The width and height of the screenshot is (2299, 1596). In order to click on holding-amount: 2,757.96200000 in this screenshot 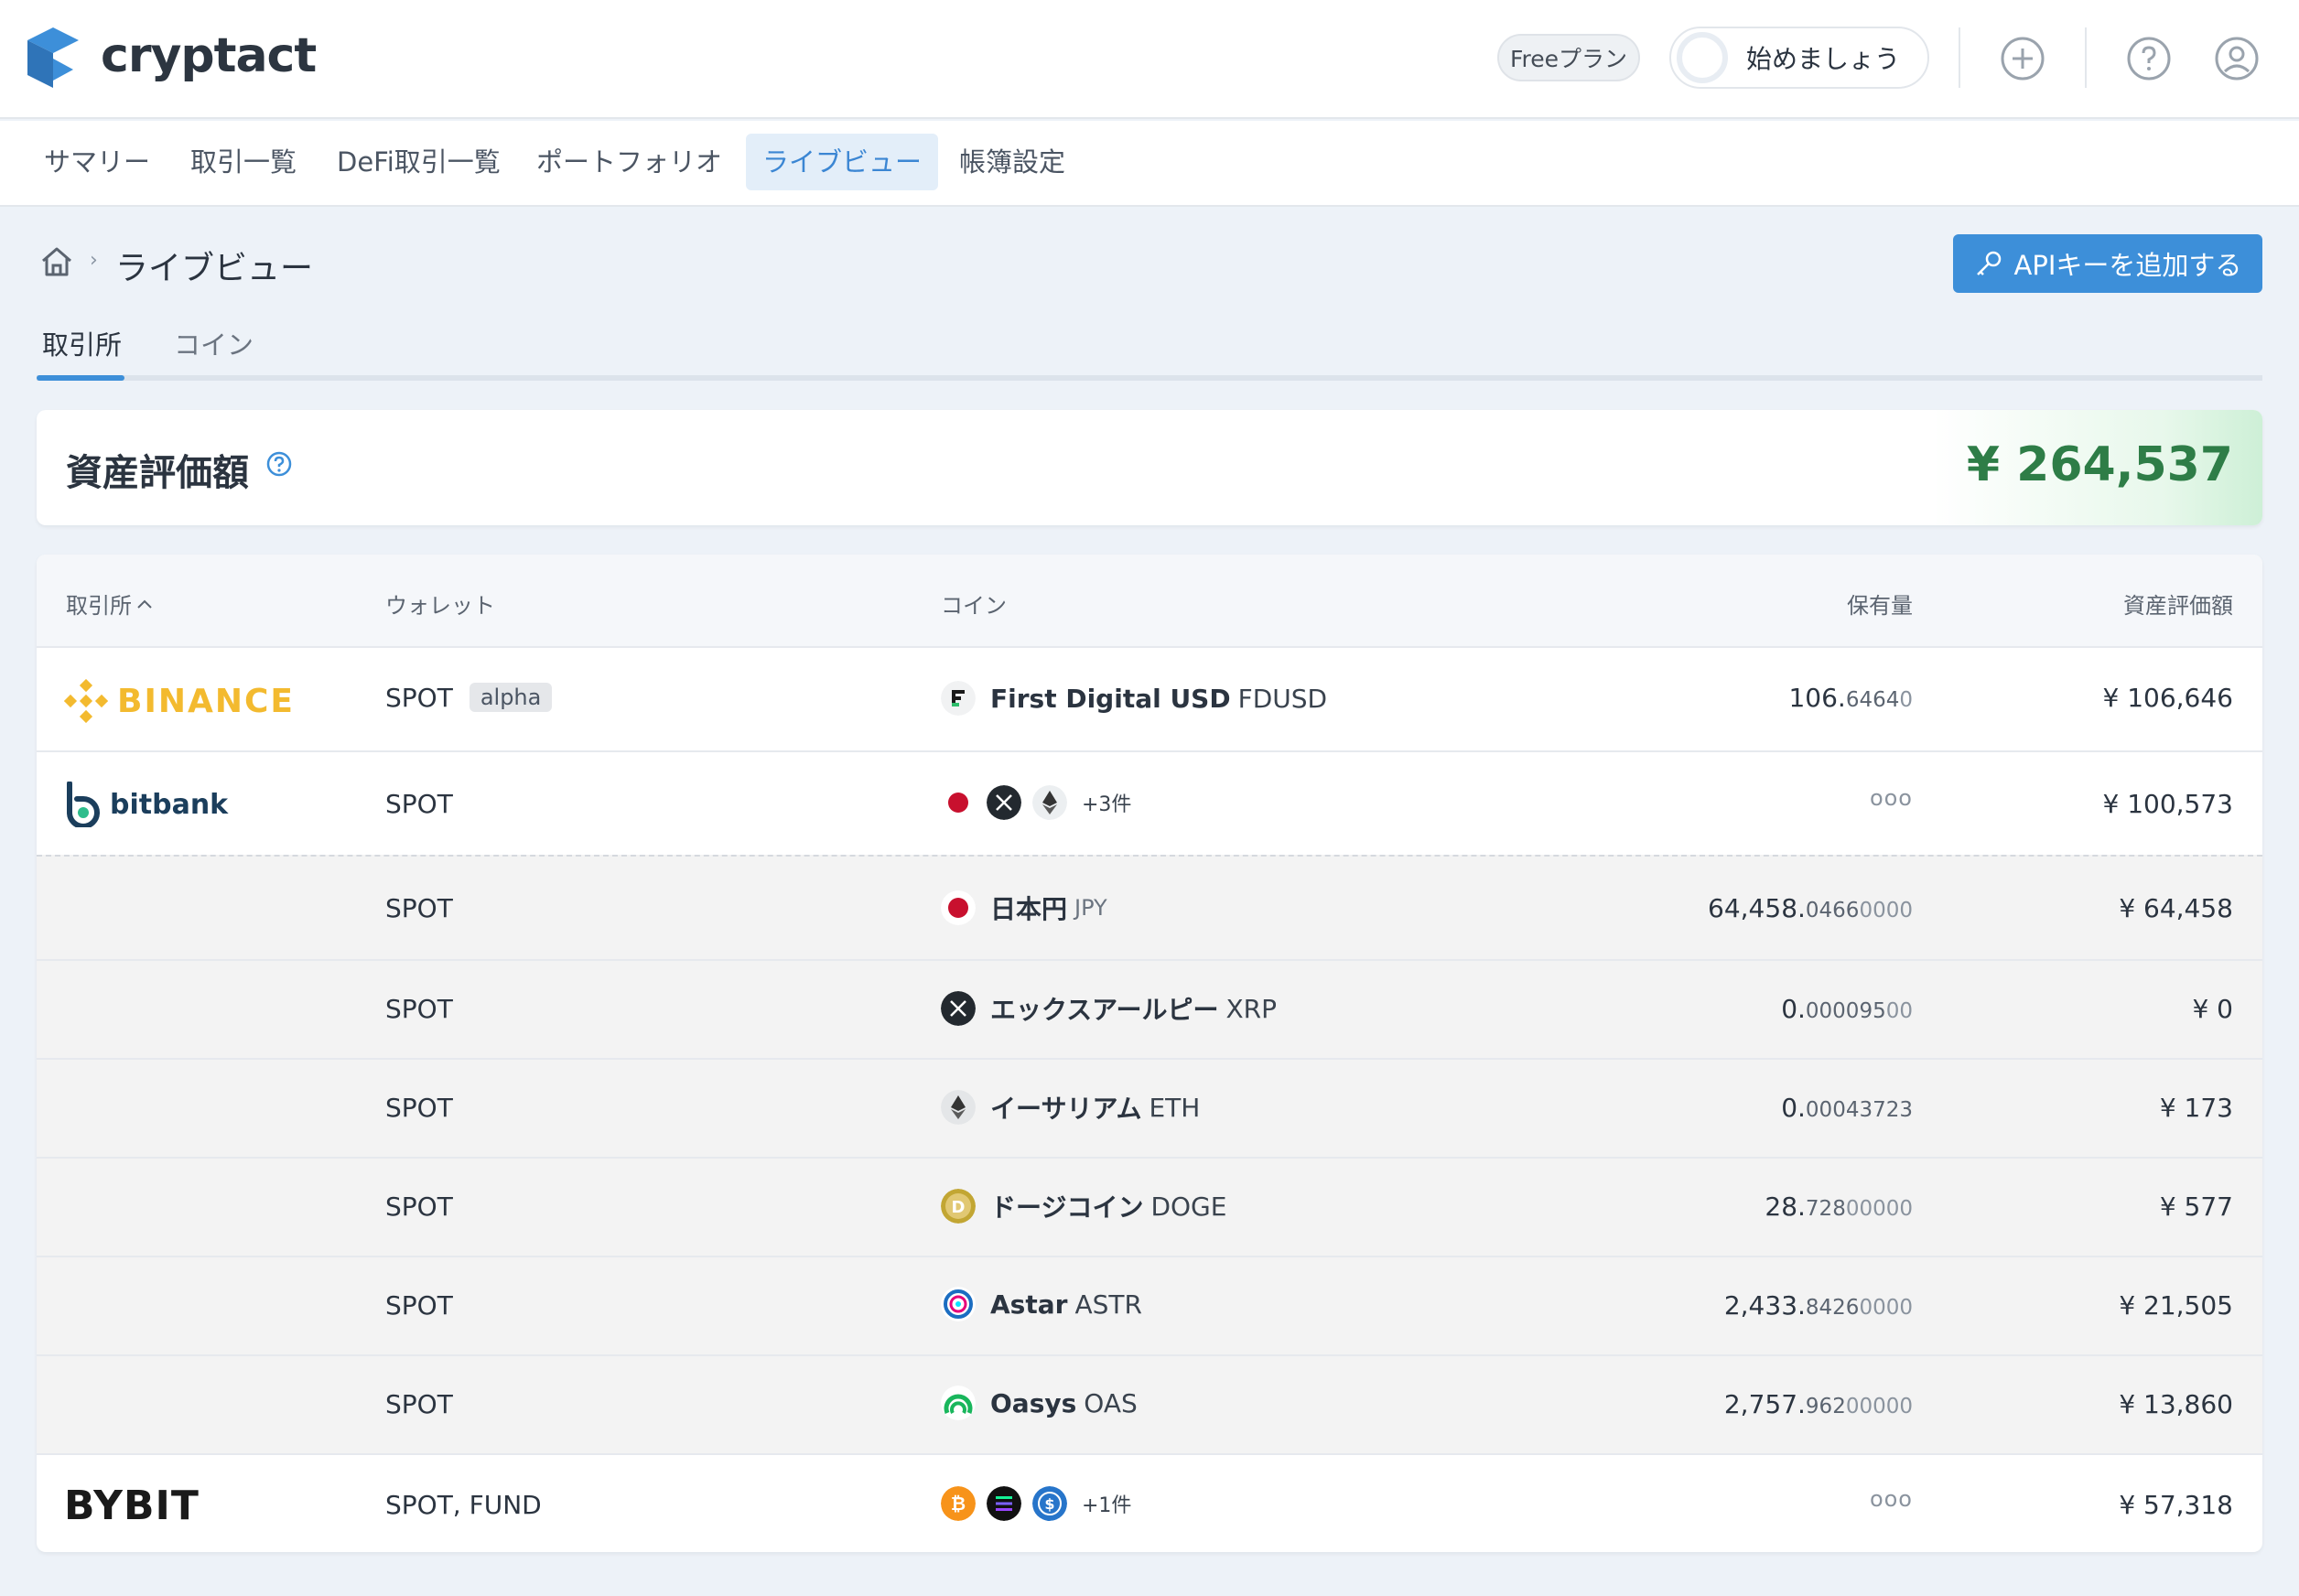, I will do `click(1818, 1404)`.